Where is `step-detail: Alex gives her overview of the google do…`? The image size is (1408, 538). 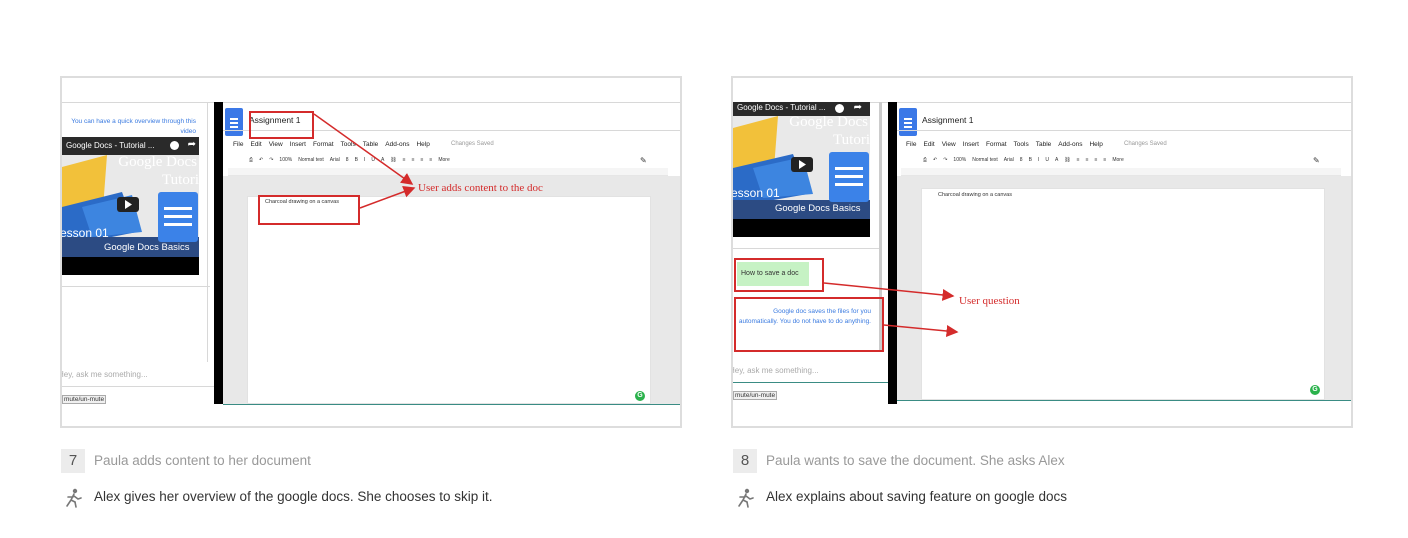 step-detail: Alex gives her overview of the google do… is located at coordinates (293, 496).